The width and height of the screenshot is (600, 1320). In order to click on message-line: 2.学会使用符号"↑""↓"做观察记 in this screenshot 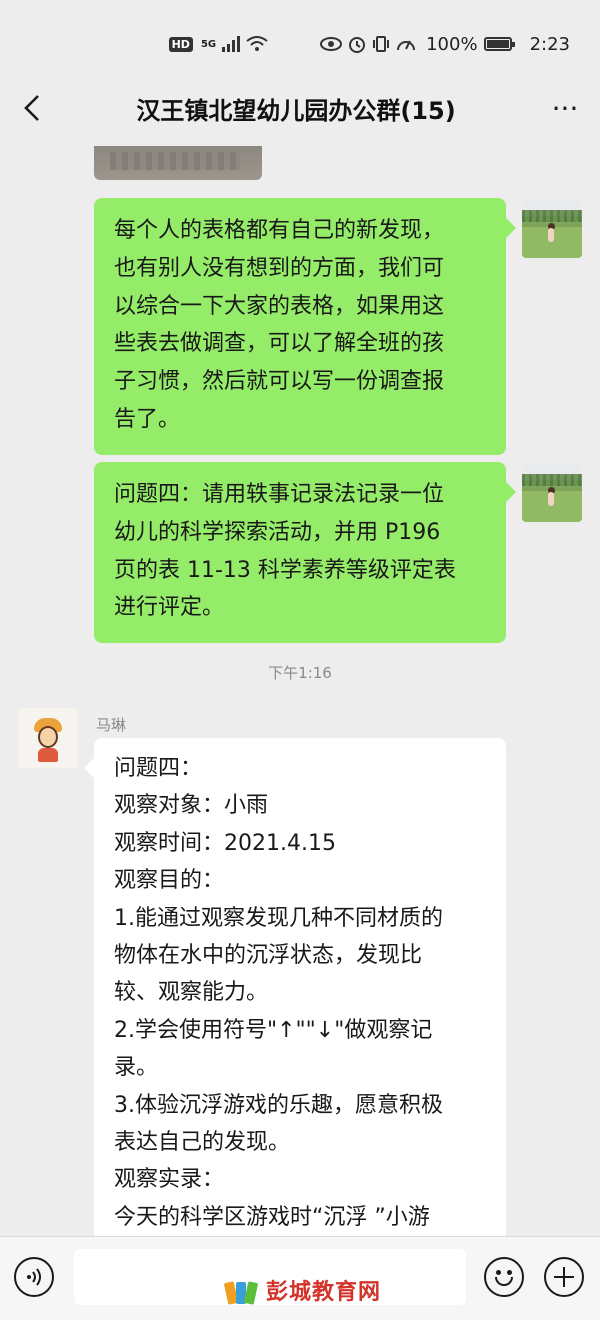, I will do `click(273, 1030)`.